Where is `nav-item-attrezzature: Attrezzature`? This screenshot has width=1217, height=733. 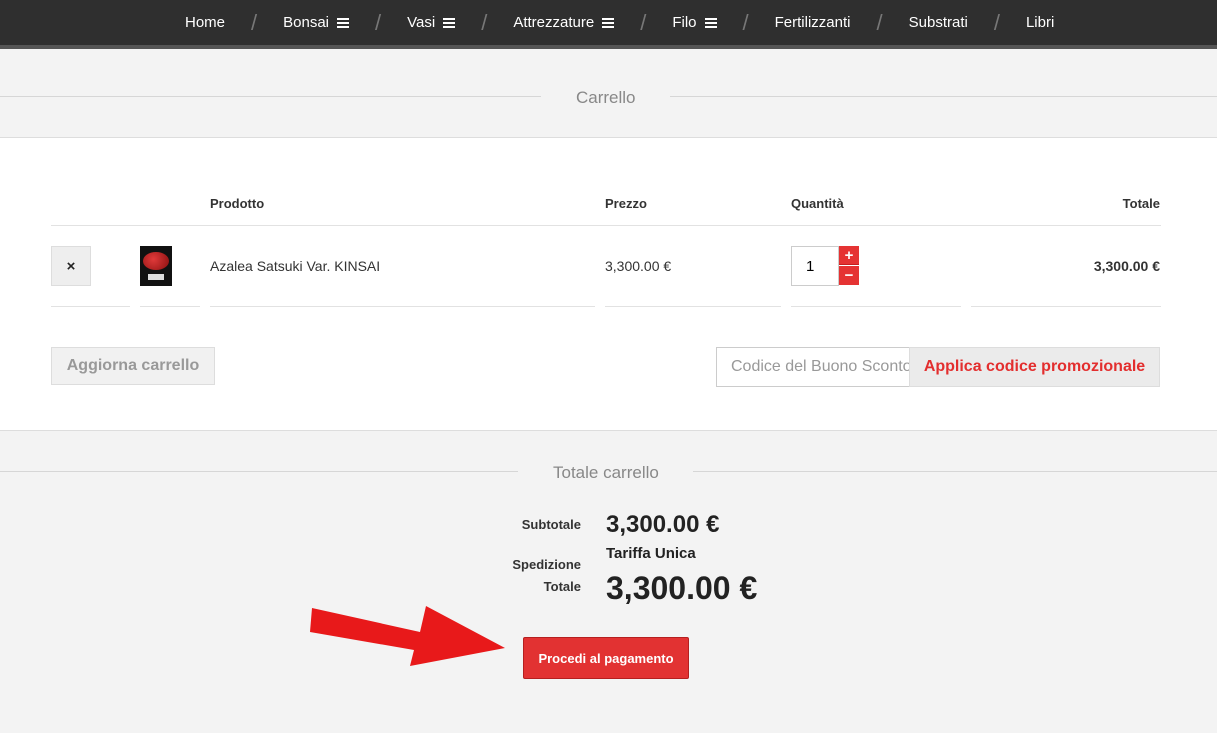 nav-item-attrezzature: Attrezzature is located at coordinates (564, 22).